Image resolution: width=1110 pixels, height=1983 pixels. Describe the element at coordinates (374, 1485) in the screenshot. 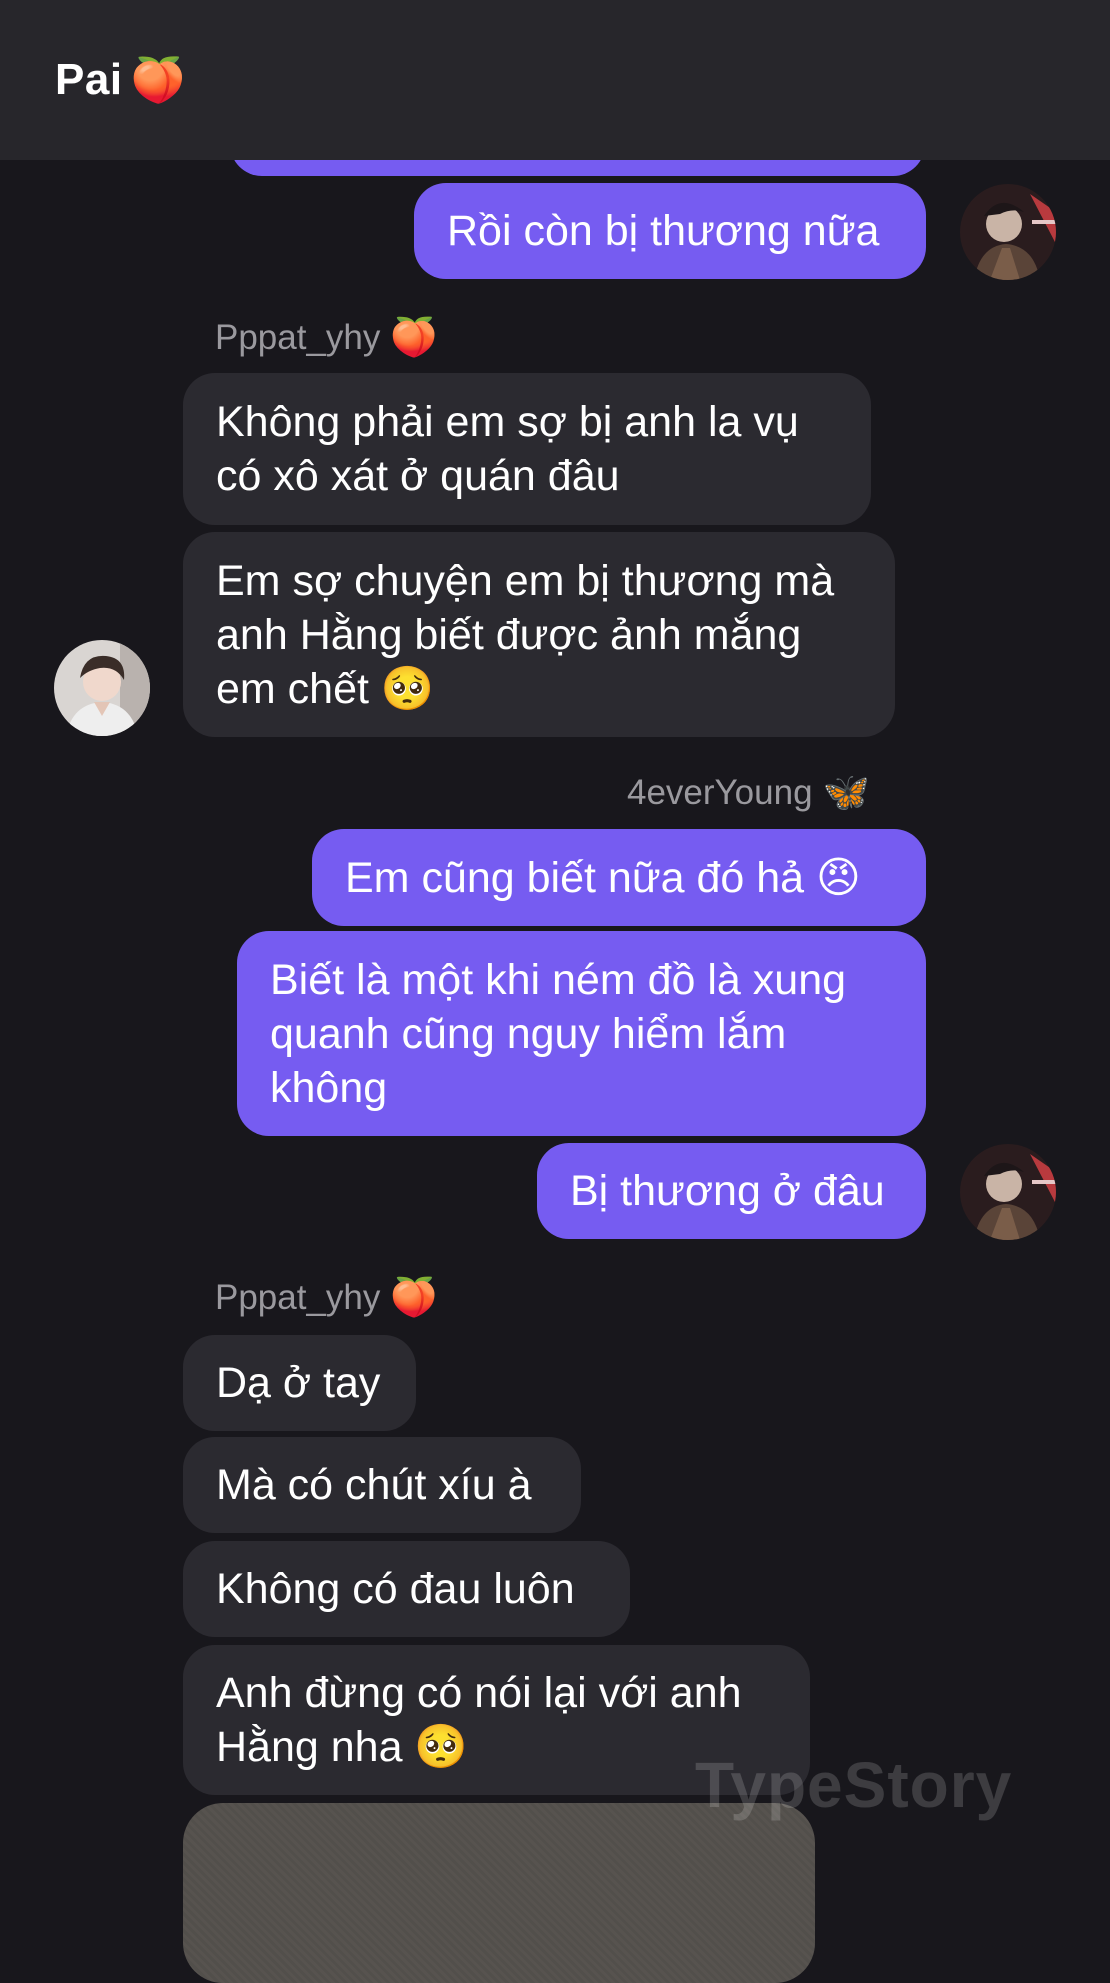

I see `message-text: Mà có chút xíu à` at that location.